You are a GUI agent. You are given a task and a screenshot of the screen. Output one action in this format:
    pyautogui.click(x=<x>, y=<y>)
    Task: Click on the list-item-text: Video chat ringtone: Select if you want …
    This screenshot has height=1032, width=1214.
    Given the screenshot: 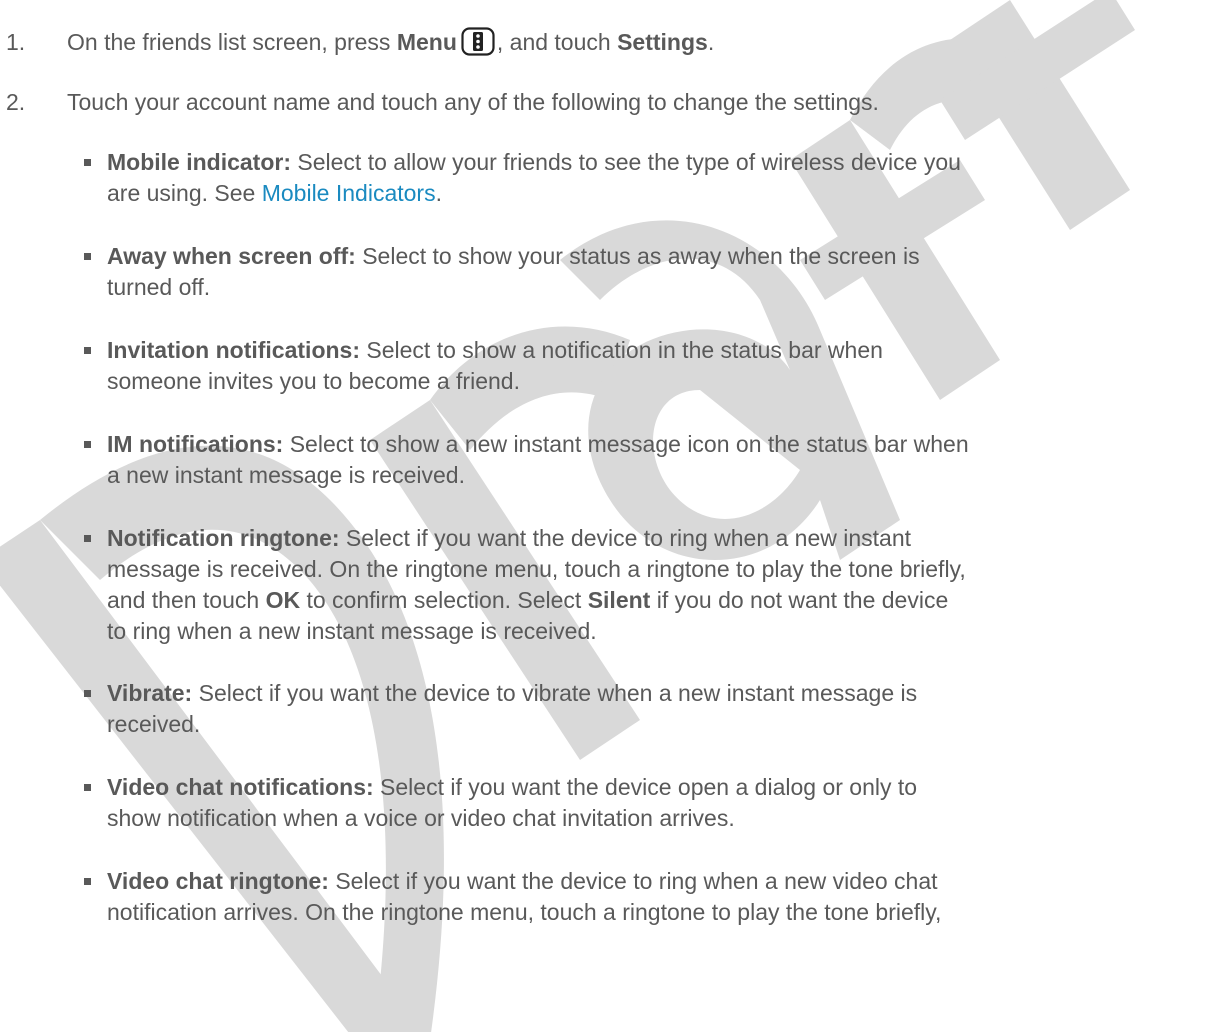 What is the action you would take?
    pyautogui.click(x=524, y=896)
    